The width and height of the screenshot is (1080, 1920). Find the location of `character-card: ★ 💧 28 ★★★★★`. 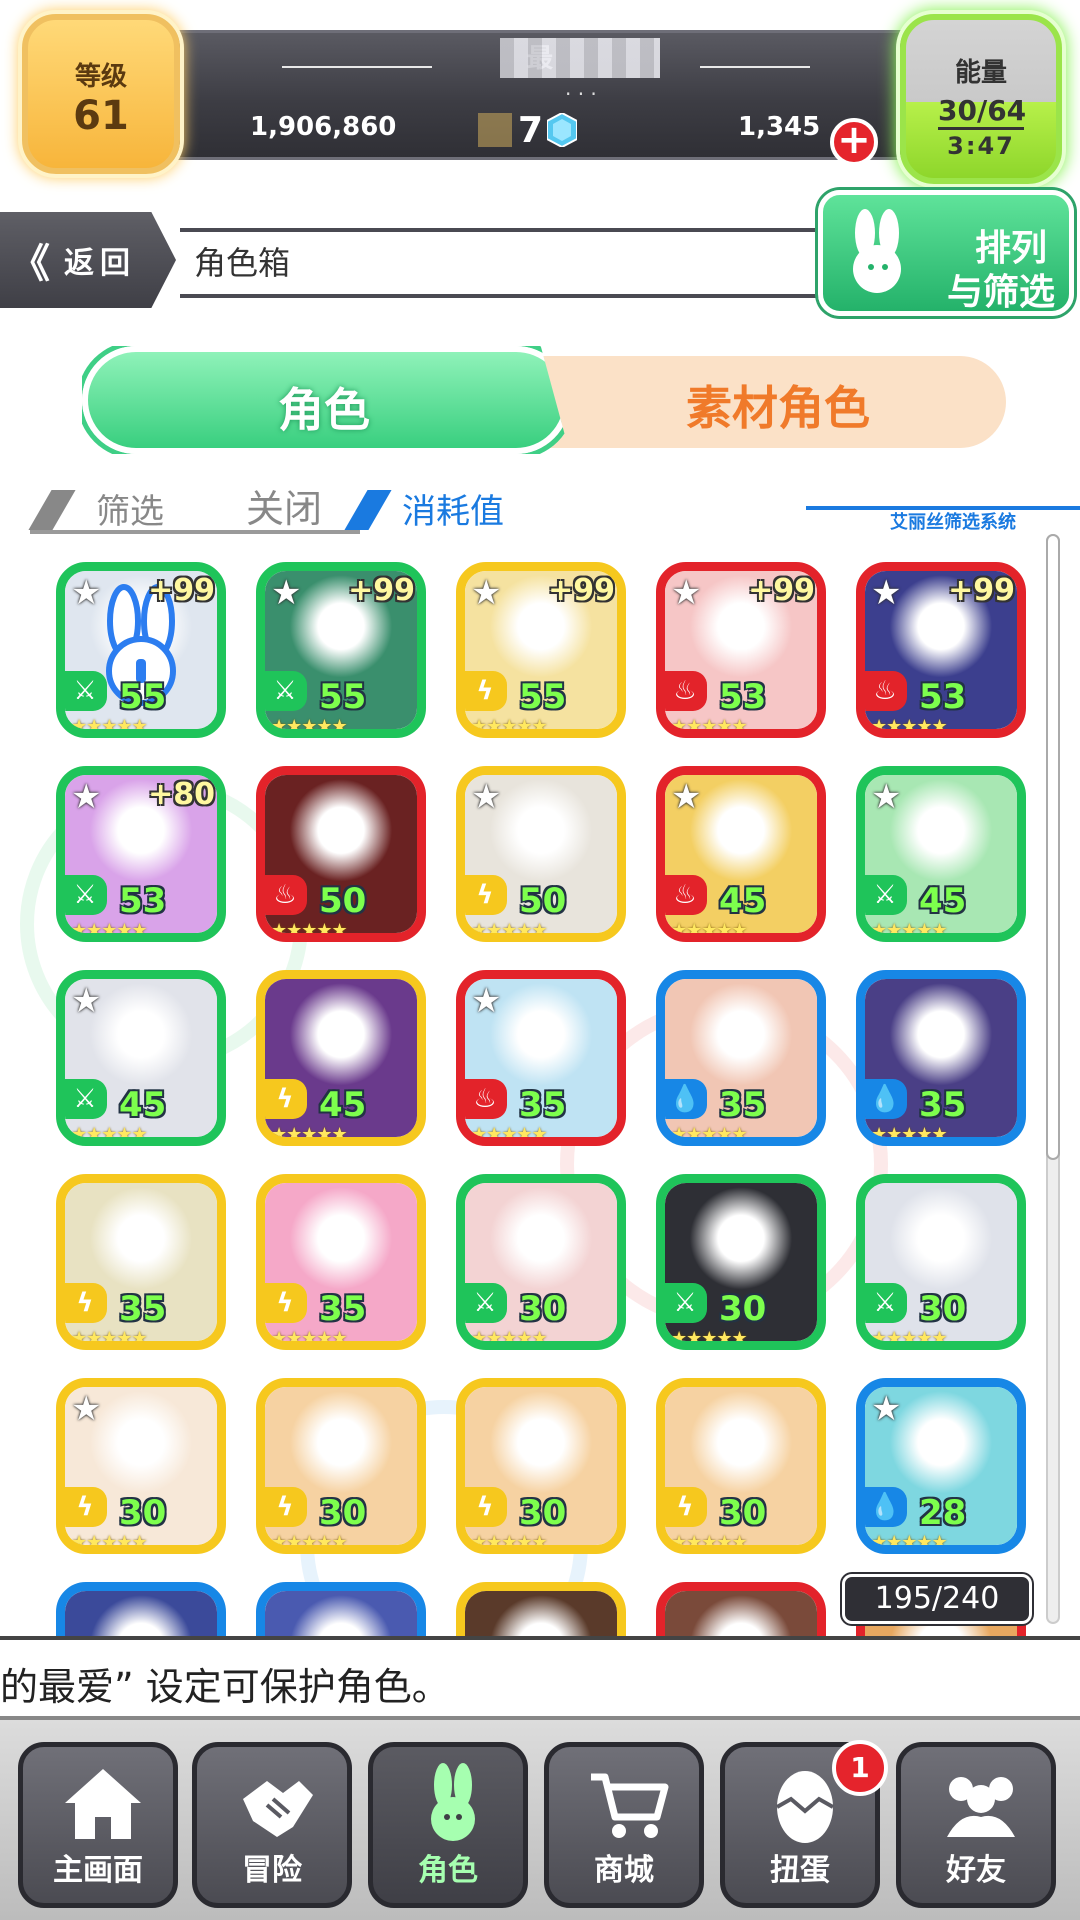

character-card: ★ 💧 28 ★★★★★ is located at coordinates (941, 1466).